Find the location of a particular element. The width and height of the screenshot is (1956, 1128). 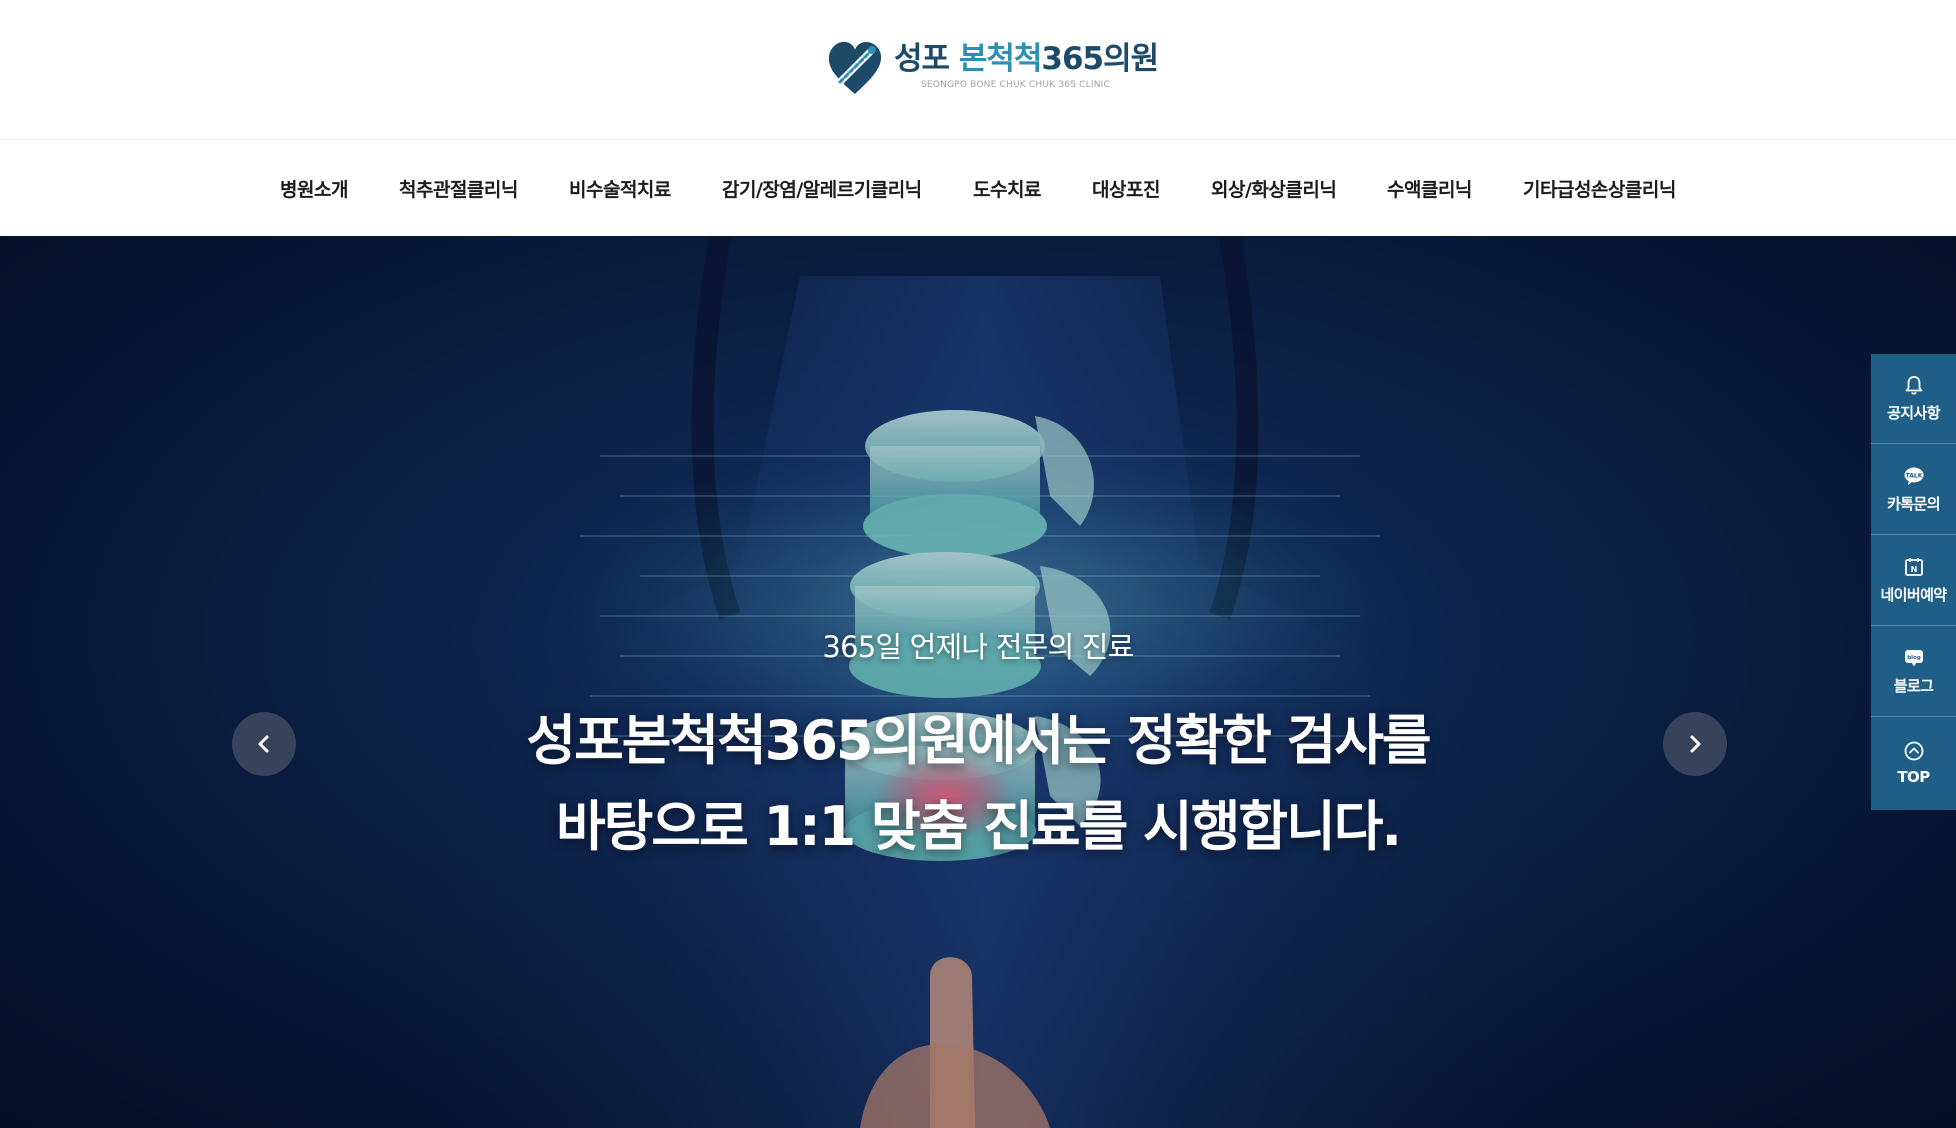

chevron-right-icon is located at coordinates (1695, 744).